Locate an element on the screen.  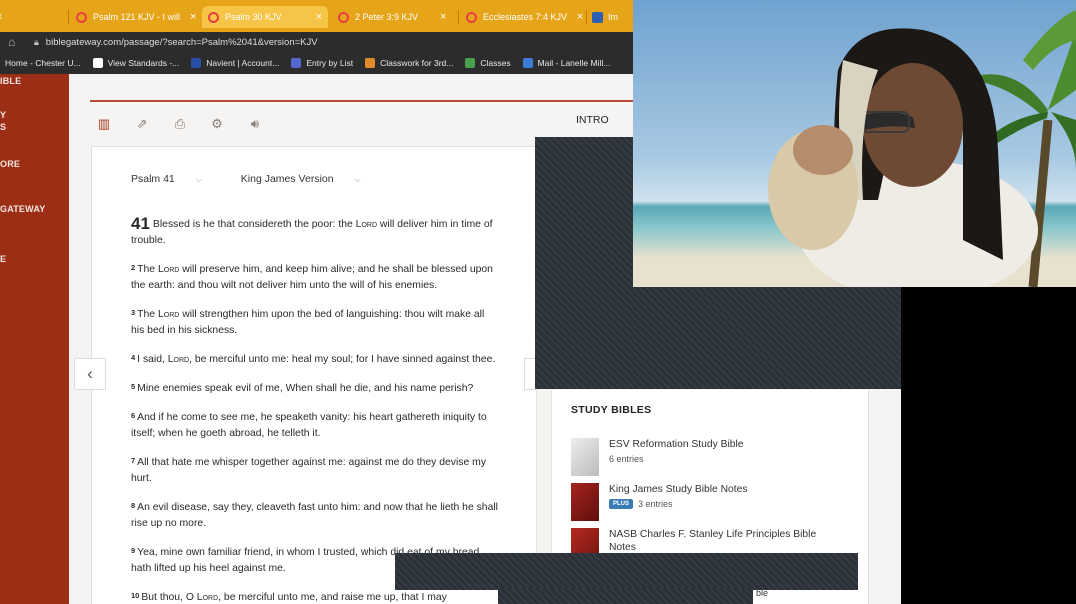
tab-title: Ecclesiastes 7:4 KJV is located at coordinates (525, 17).